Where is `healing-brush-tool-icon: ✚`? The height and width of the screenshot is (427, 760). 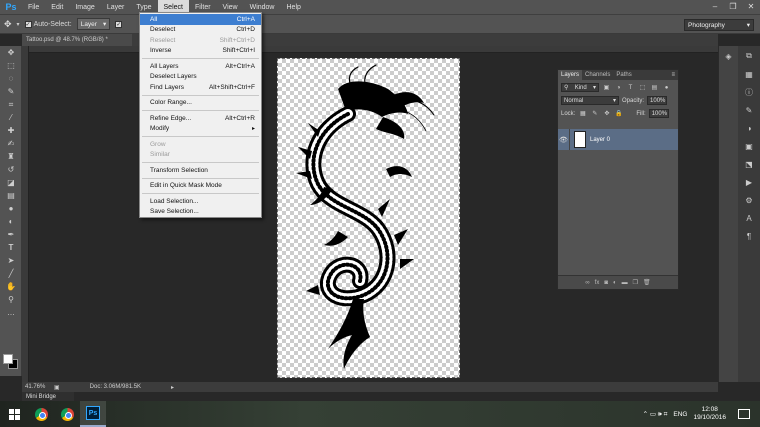 healing-brush-tool-icon: ✚ is located at coordinates (11, 130).